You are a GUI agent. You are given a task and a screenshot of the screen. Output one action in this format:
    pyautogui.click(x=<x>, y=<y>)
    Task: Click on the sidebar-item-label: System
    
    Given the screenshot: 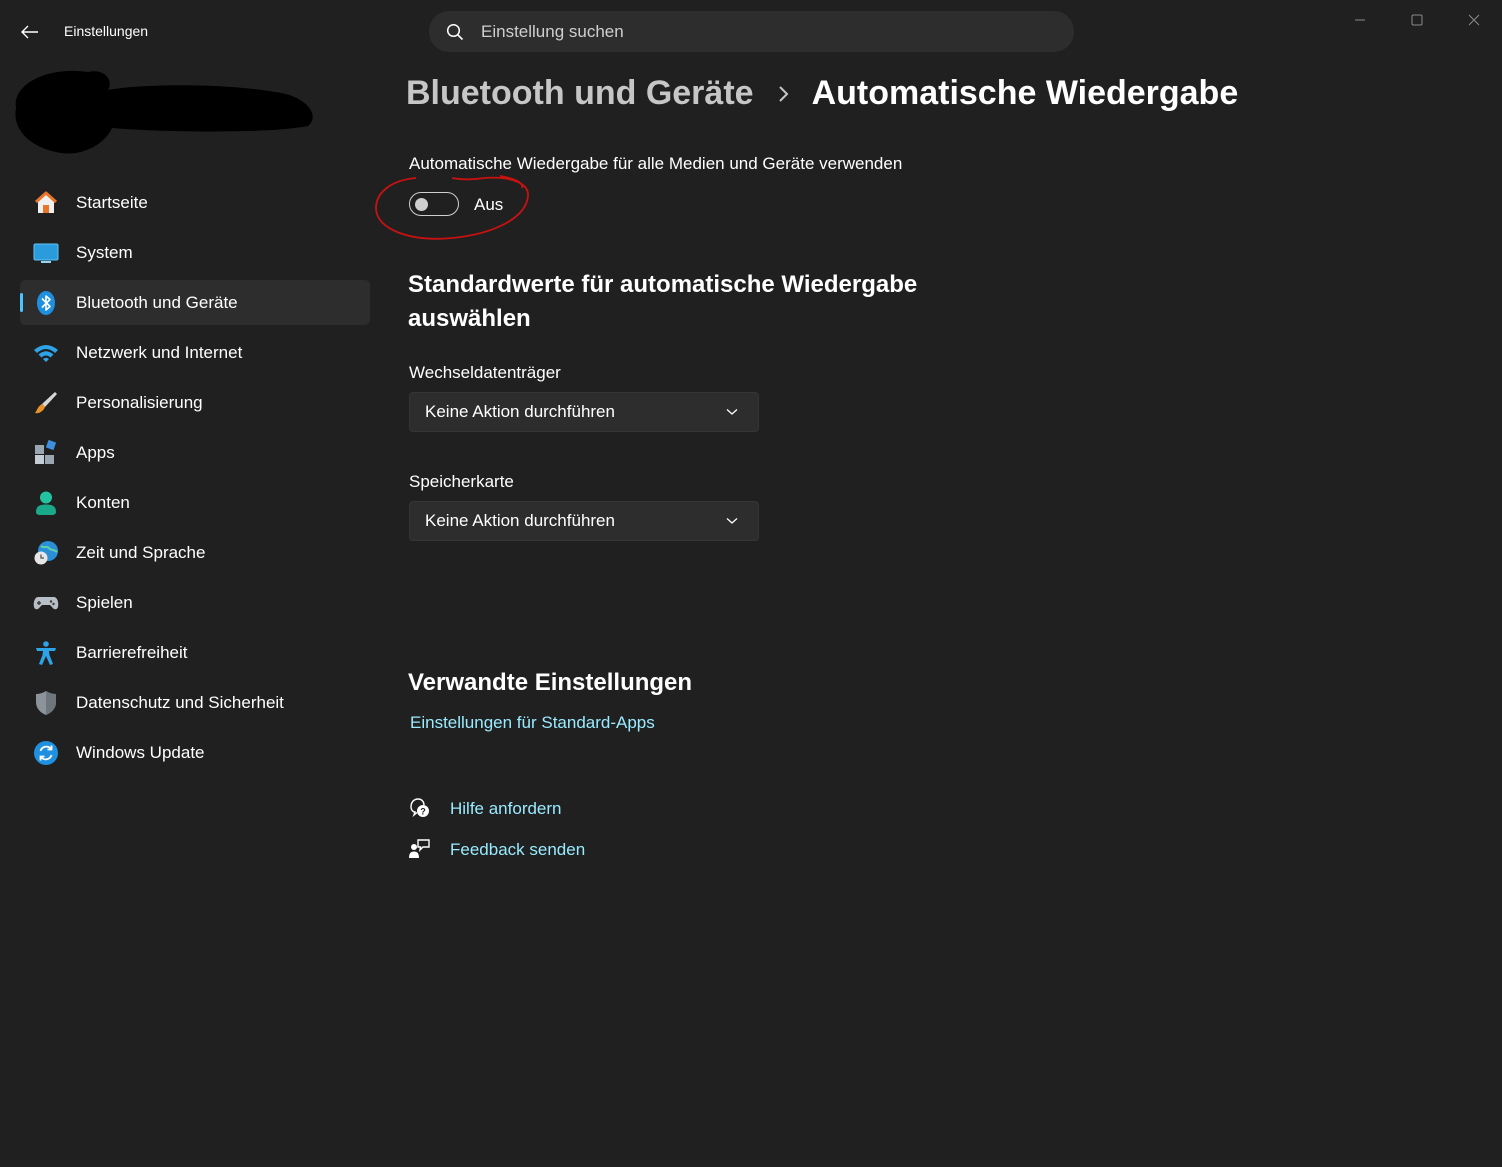 What is the action you would take?
    pyautogui.click(x=104, y=252)
    